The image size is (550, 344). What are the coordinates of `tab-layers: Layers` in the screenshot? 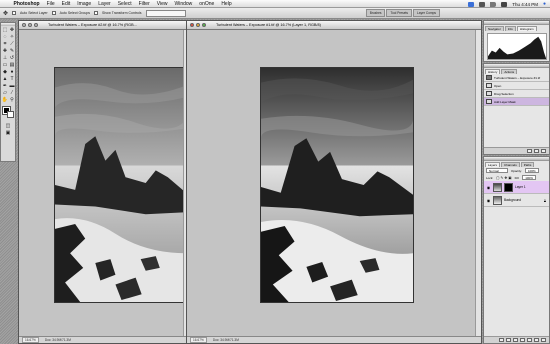 It's located at (493, 164).